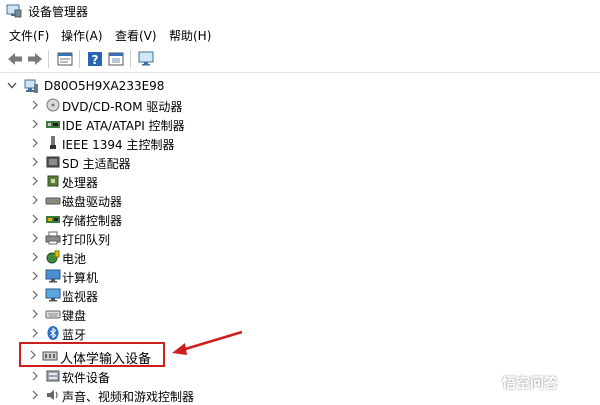  Describe the element at coordinates (31, 86) in the screenshot. I see `computer-icon` at that location.